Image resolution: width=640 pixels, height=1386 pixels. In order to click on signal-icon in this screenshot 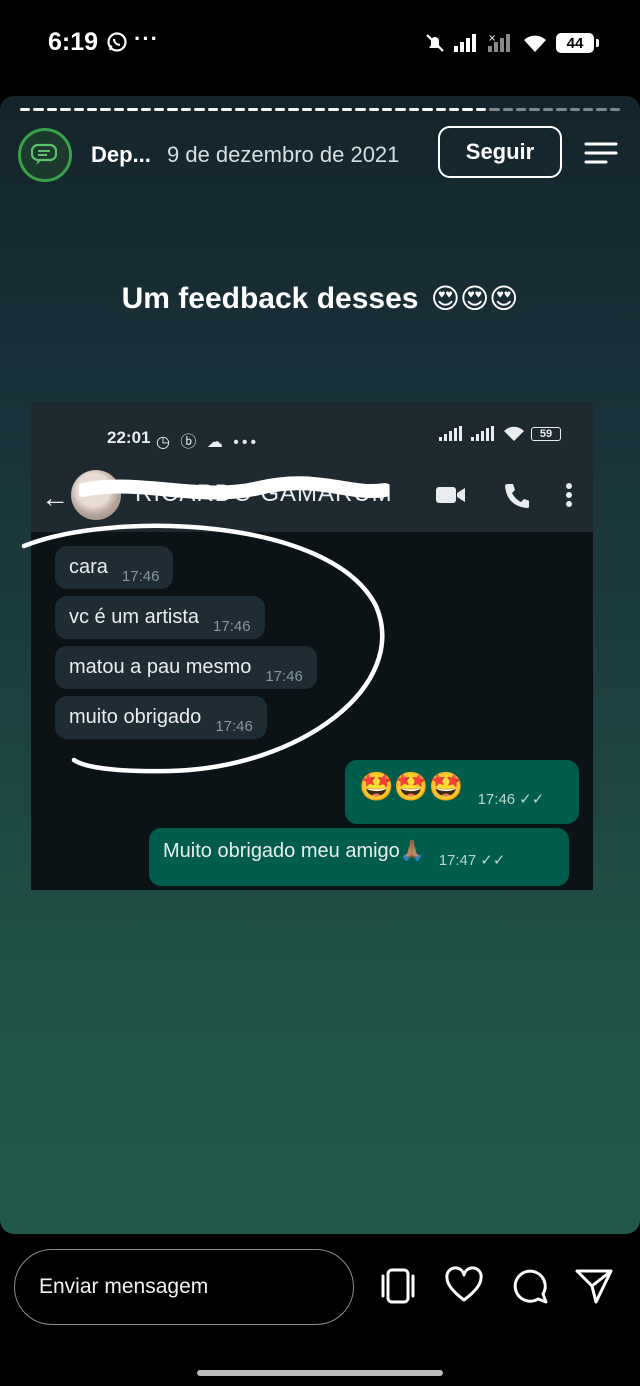, I will do `click(465, 43)`.